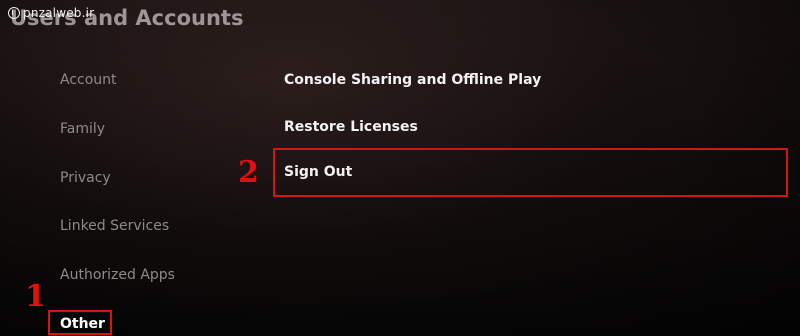 Image resolution: width=800 pixels, height=336 pixels. What do you see at coordinates (88, 80) in the screenshot?
I see `sidebar-item-account: Account` at bounding box center [88, 80].